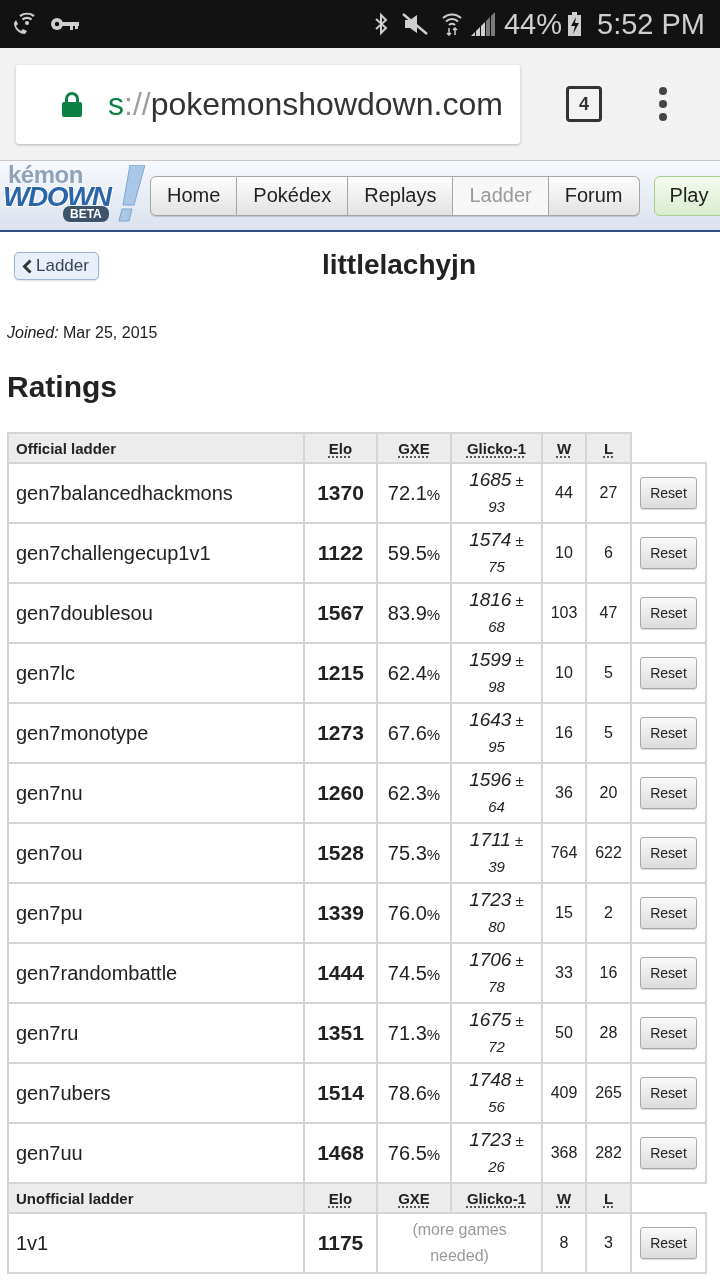 This screenshot has height=1280, width=720. What do you see at coordinates (340, 1243) in the screenshot?
I see `table-cell: 1175` at bounding box center [340, 1243].